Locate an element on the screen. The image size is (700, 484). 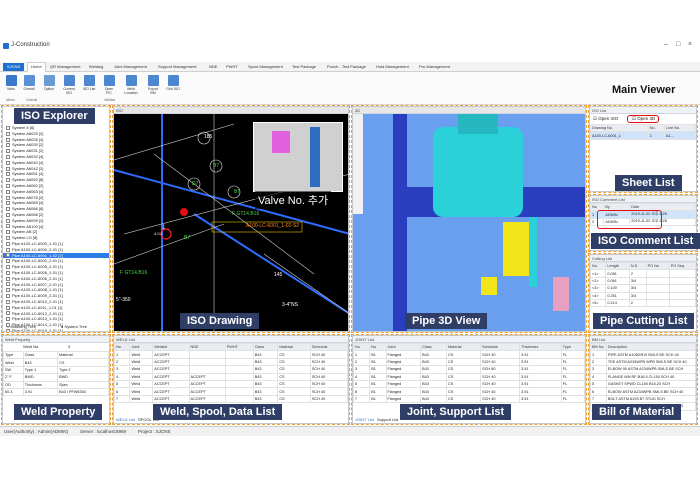
tab-qr-management: QR Management is located at coordinates (65, 66).